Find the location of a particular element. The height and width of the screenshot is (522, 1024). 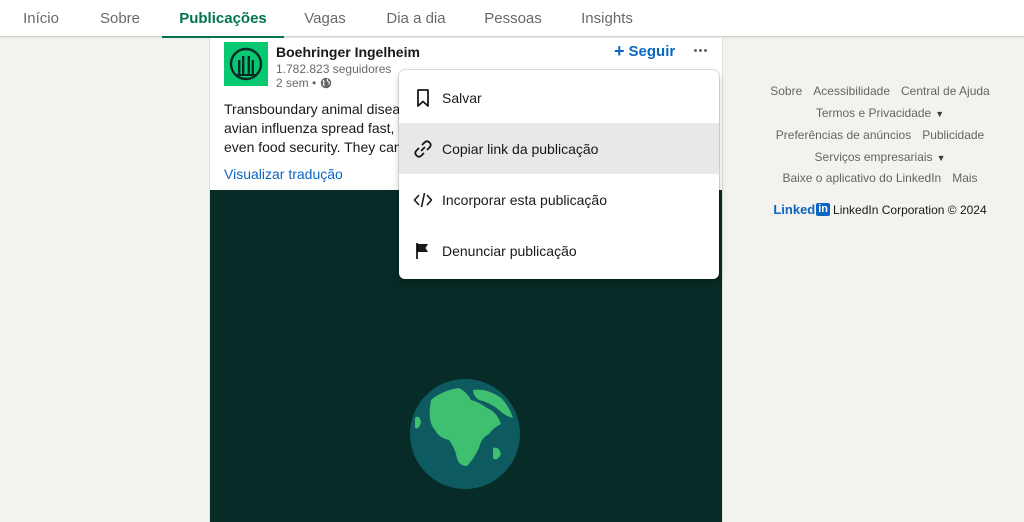

footer-link-business-services: Serviços empresariais ▼ is located at coordinates (880, 157).